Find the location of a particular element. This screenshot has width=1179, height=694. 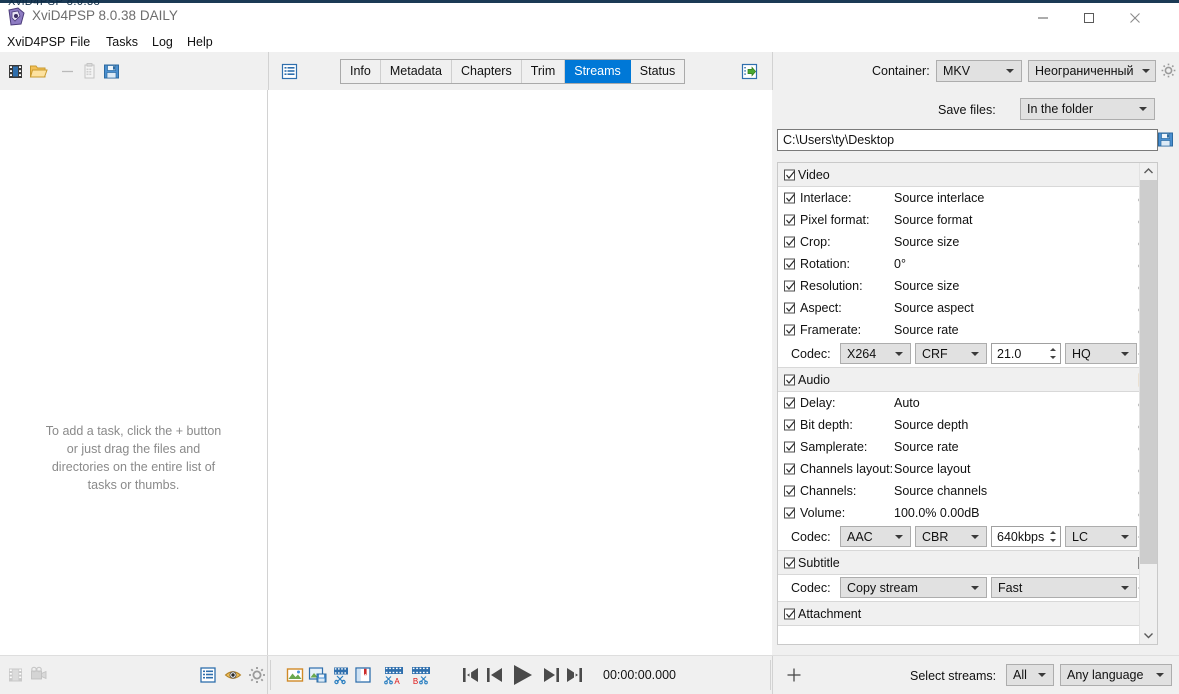

open-folder-icon is located at coordinates (38, 71).